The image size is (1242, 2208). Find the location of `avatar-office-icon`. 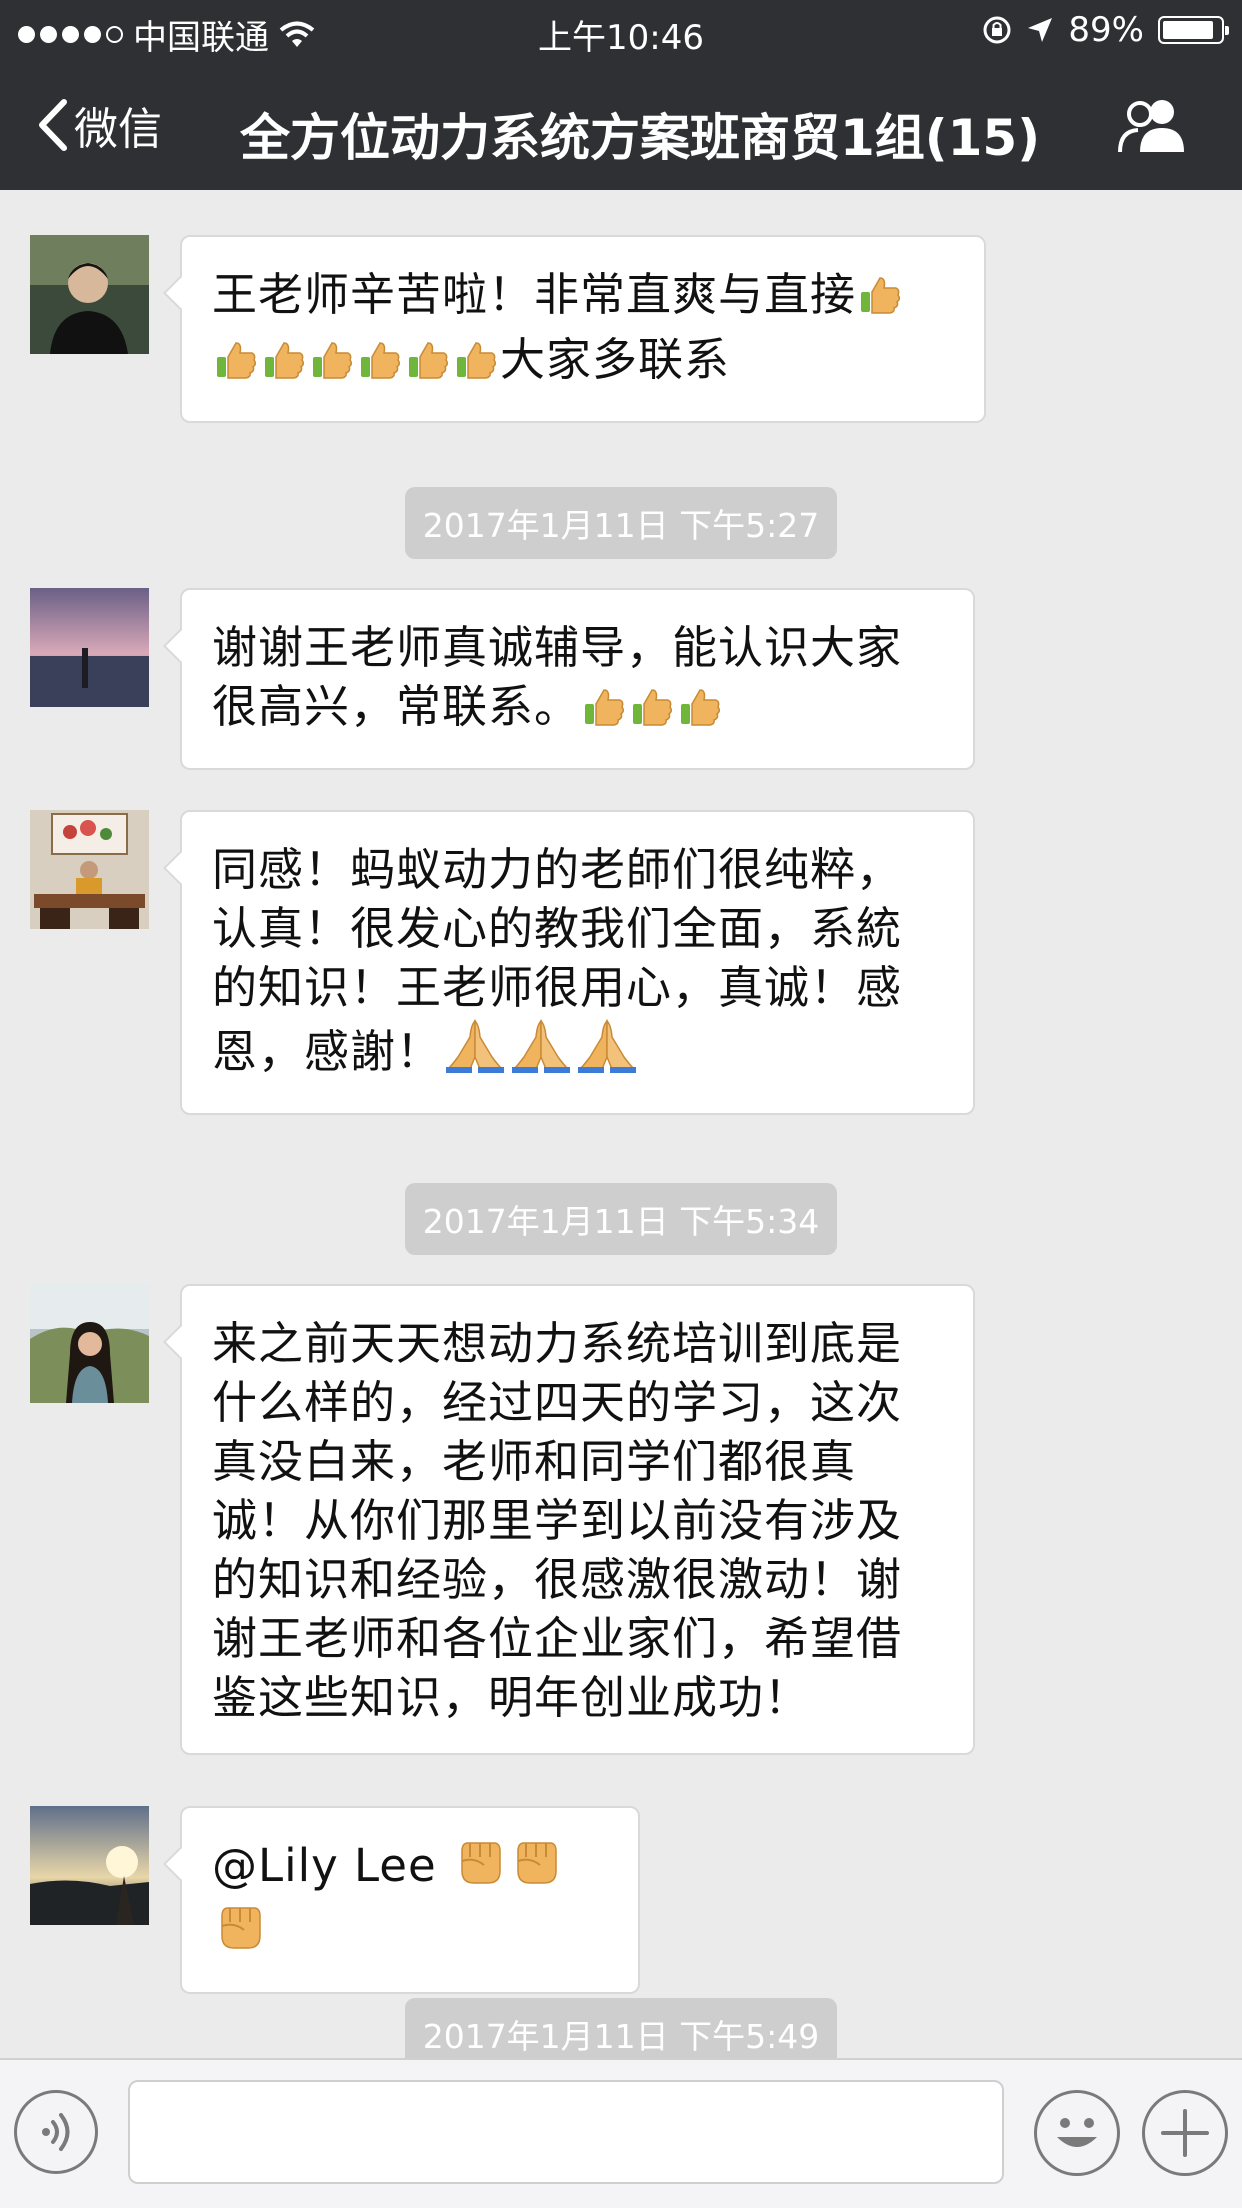

avatar-office-icon is located at coordinates (89, 869).